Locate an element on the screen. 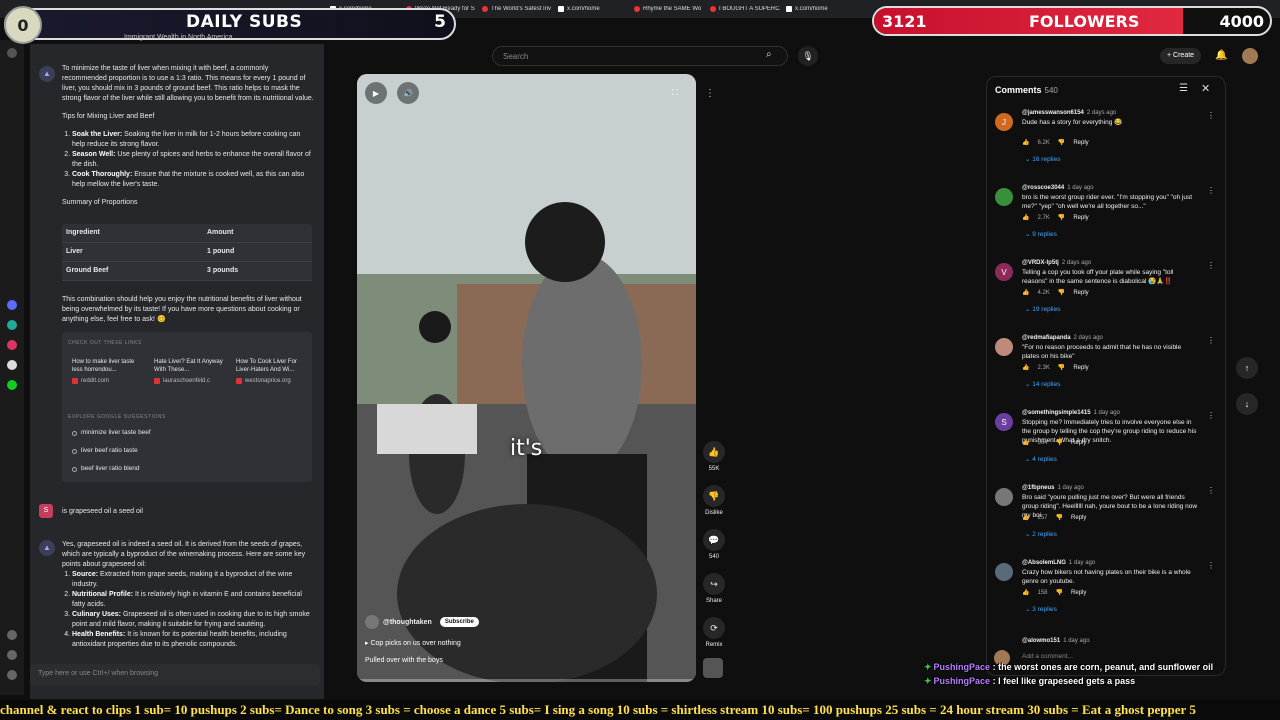 Image resolution: width=1280 pixels, height=720 pixels. share-action: ↪ Share is located at coordinates (714, 588).